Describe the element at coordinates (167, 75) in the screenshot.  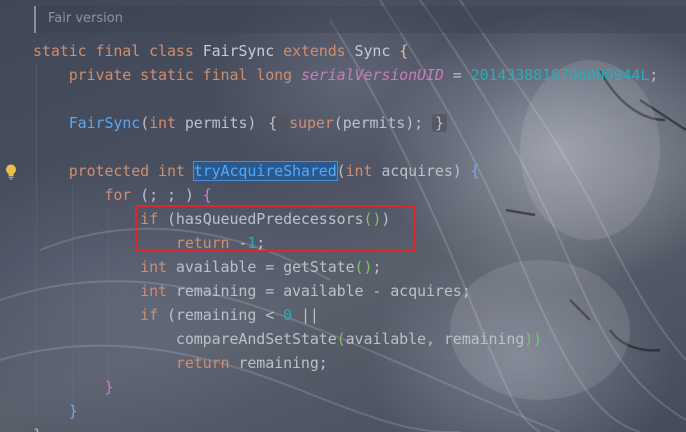
I see `code-token: private static final long` at that location.